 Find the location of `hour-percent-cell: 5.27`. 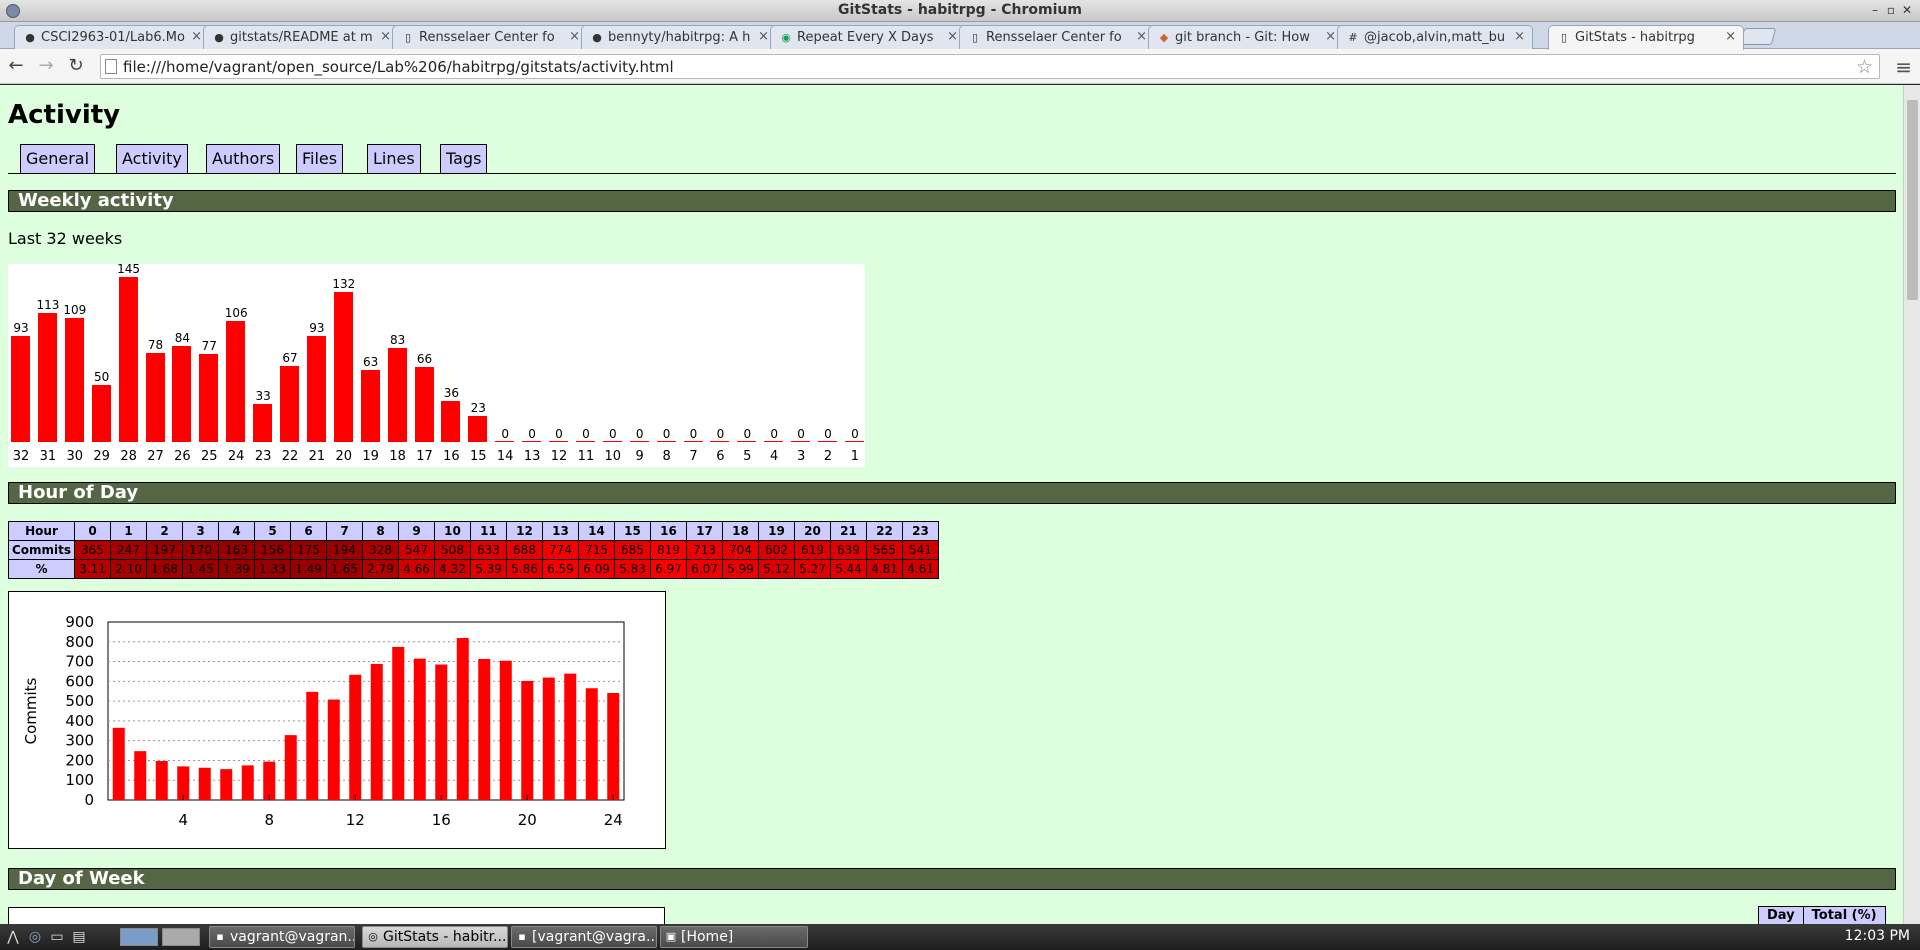

hour-percent-cell: 5.27 is located at coordinates (812, 569).